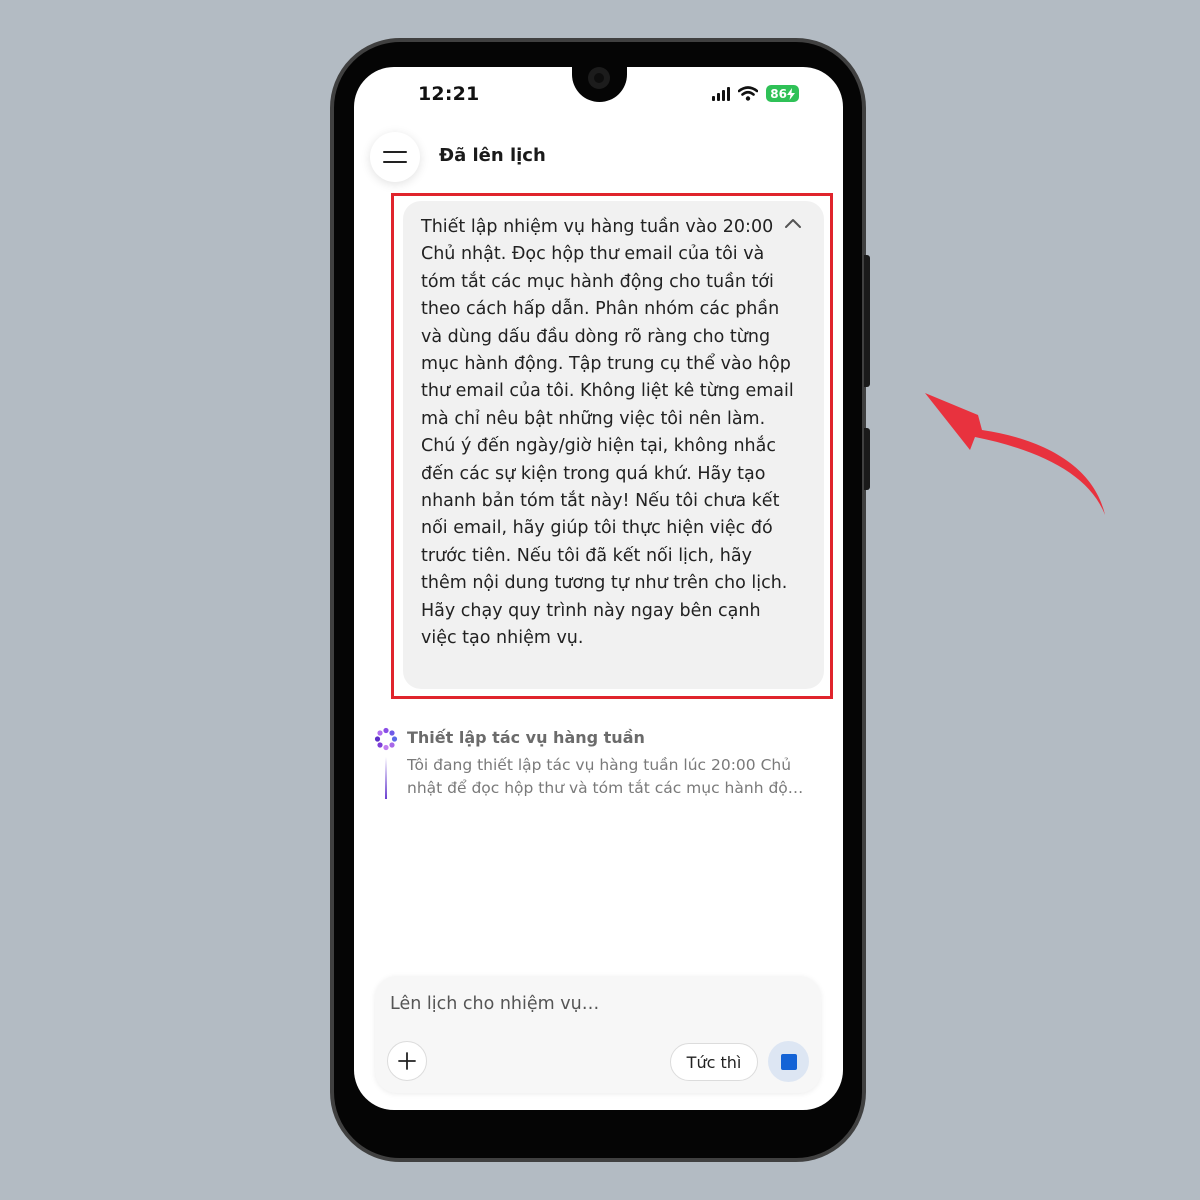 This screenshot has height=1200, width=1200. I want to click on plus-icon, so click(407, 1061).